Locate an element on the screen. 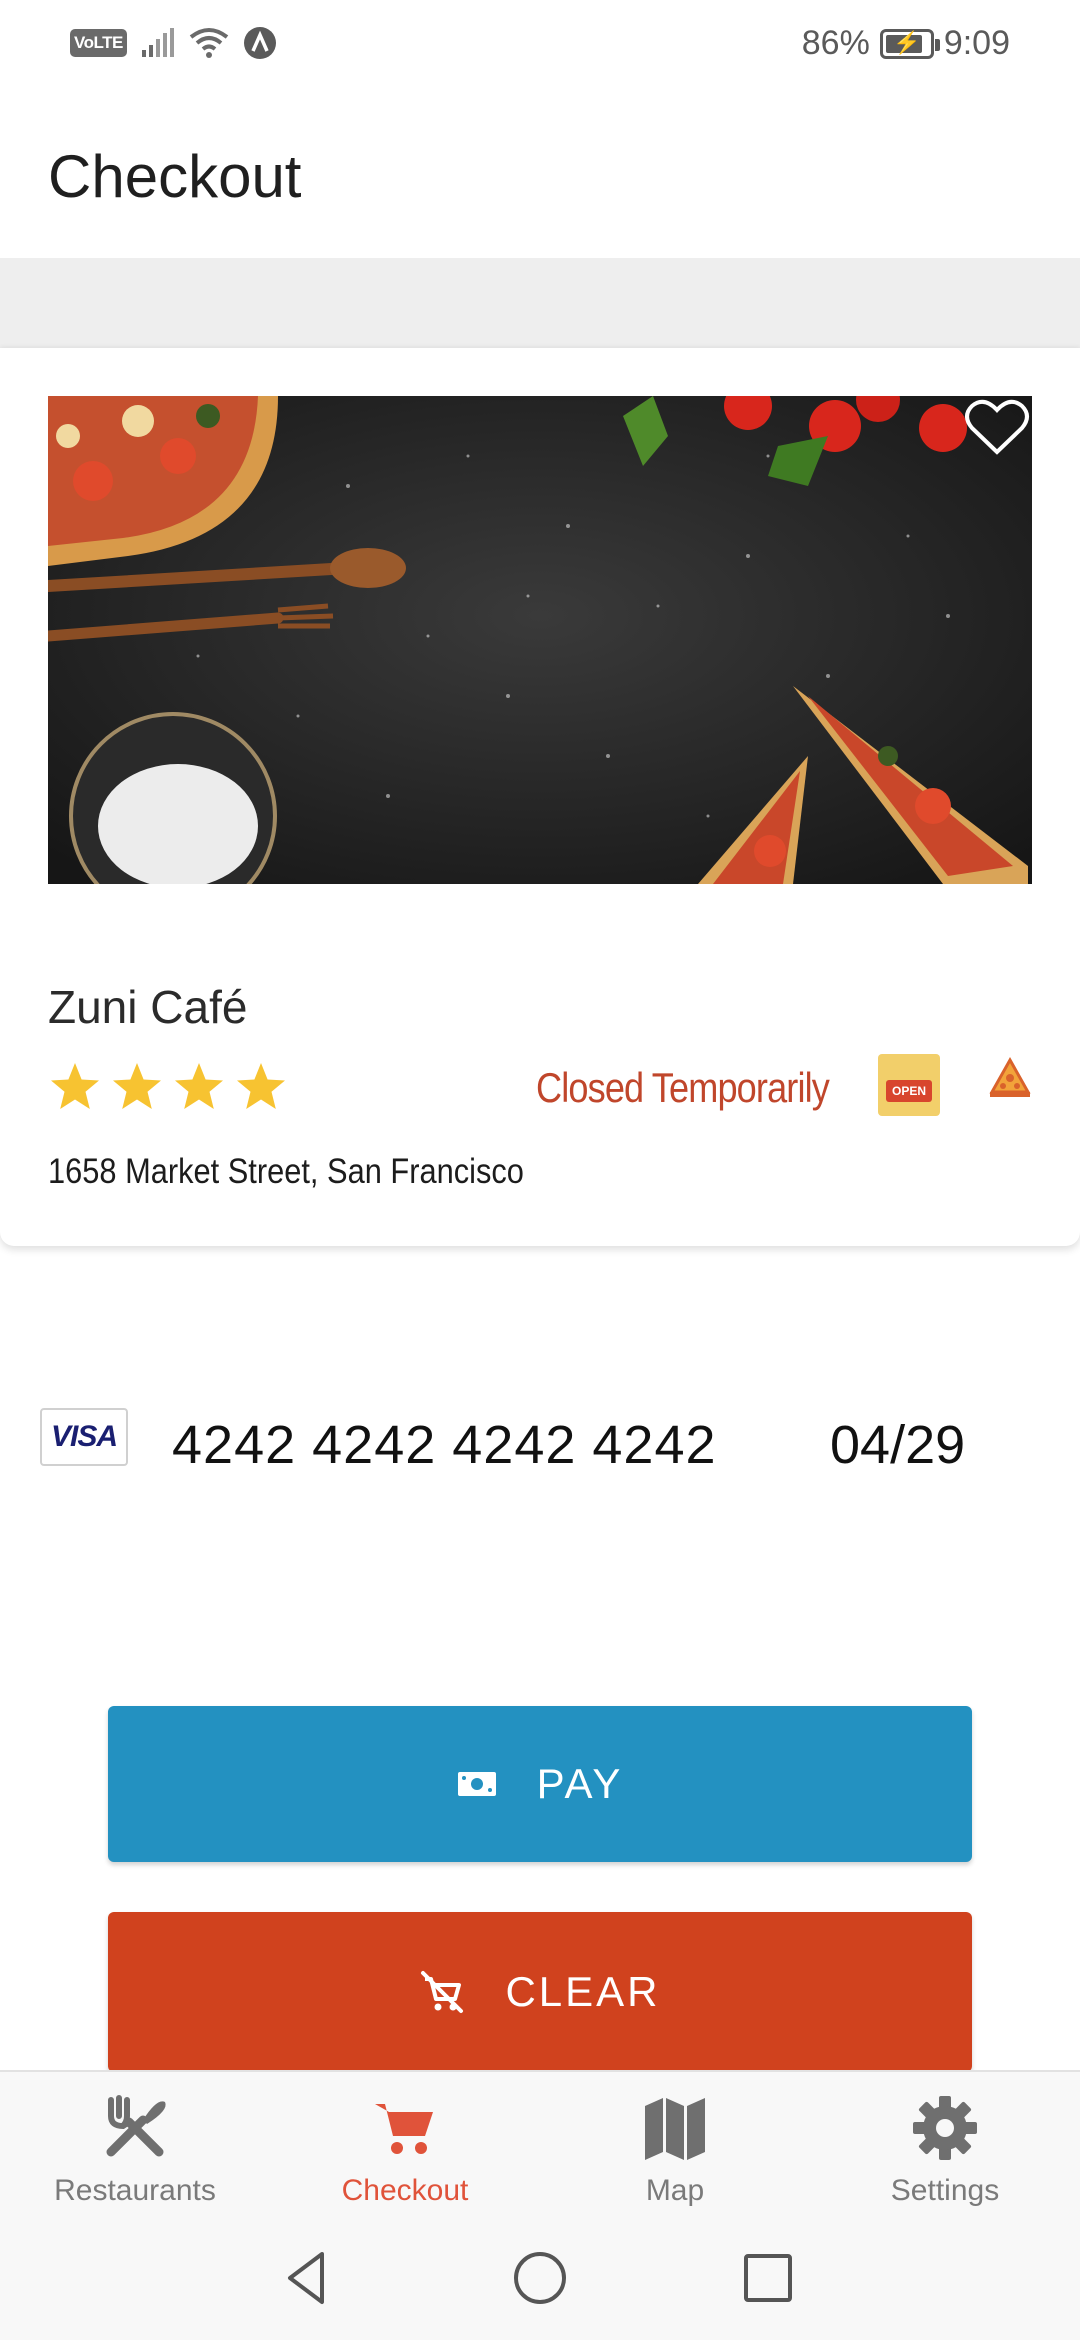 The image size is (1080, 2340). cart-icon is located at coordinates (404, 2129).